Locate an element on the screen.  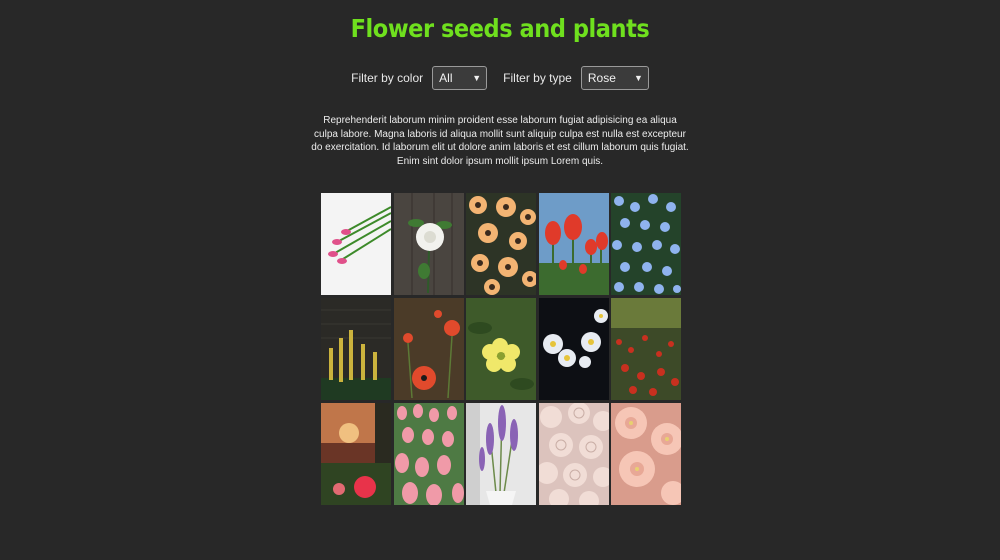
gallery-photo-red-tulips is located at coordinates (573, 244).